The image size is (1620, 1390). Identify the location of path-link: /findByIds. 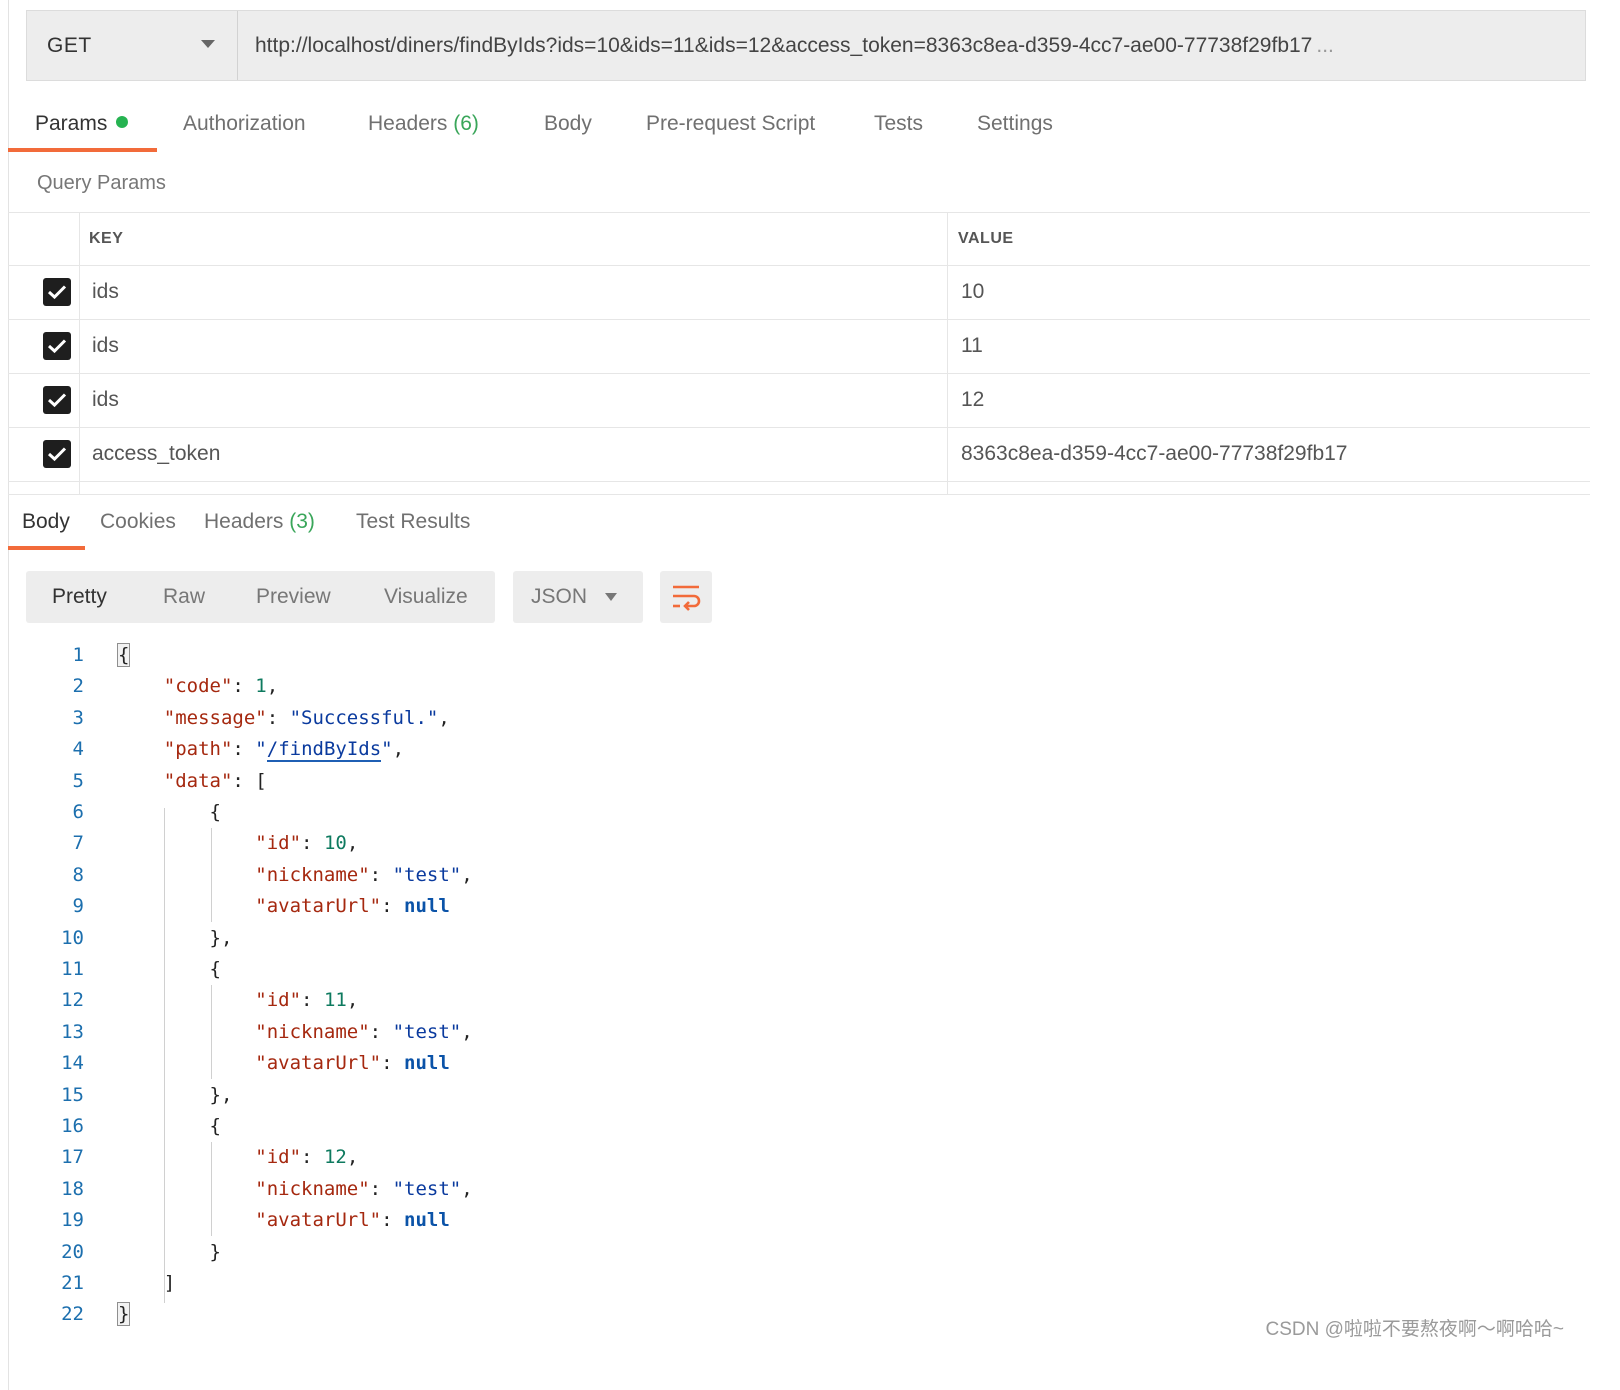
(324, 750).